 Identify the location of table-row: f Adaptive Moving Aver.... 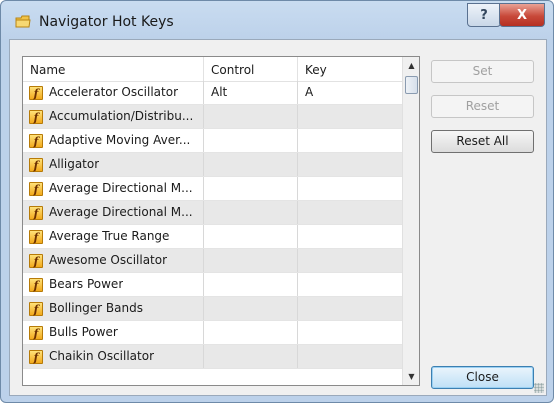
(212, 141).